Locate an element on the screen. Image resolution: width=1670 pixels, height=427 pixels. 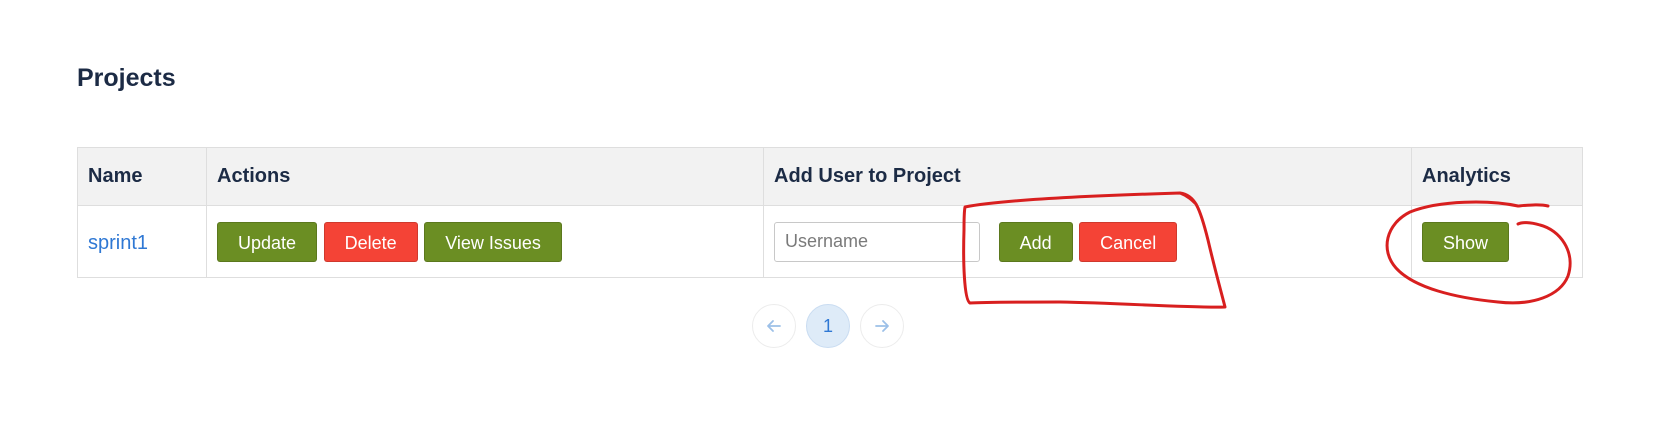
arrow-left-icon is located at coordinates (774, 326).